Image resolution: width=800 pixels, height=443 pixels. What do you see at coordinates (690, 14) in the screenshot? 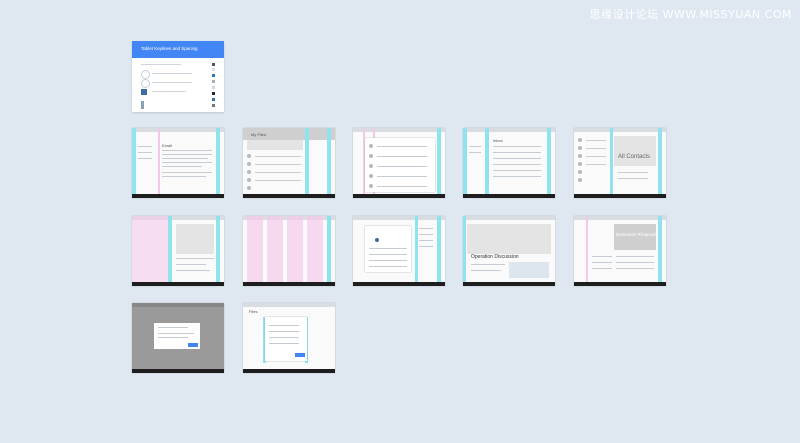
I see `site-watermark: 思缘设计论坛 WWW.MISSYUAN.COM` at bounding box center [690, 14].